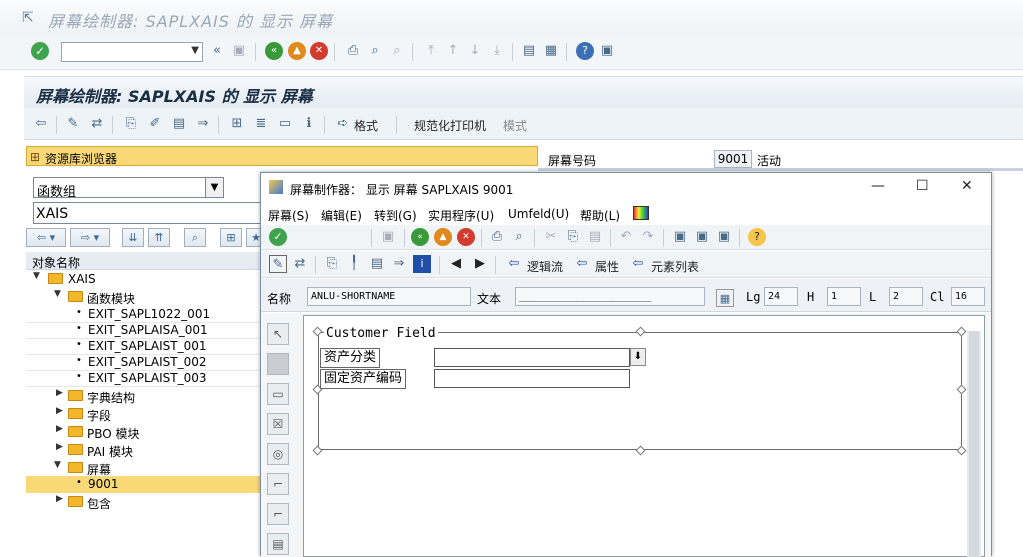 The height and width of the screenshot is (557, 1023). Describe the element at coordinates (237, 124) in the screenshot. I see `hierarchy-icon: ⊞` at that location.